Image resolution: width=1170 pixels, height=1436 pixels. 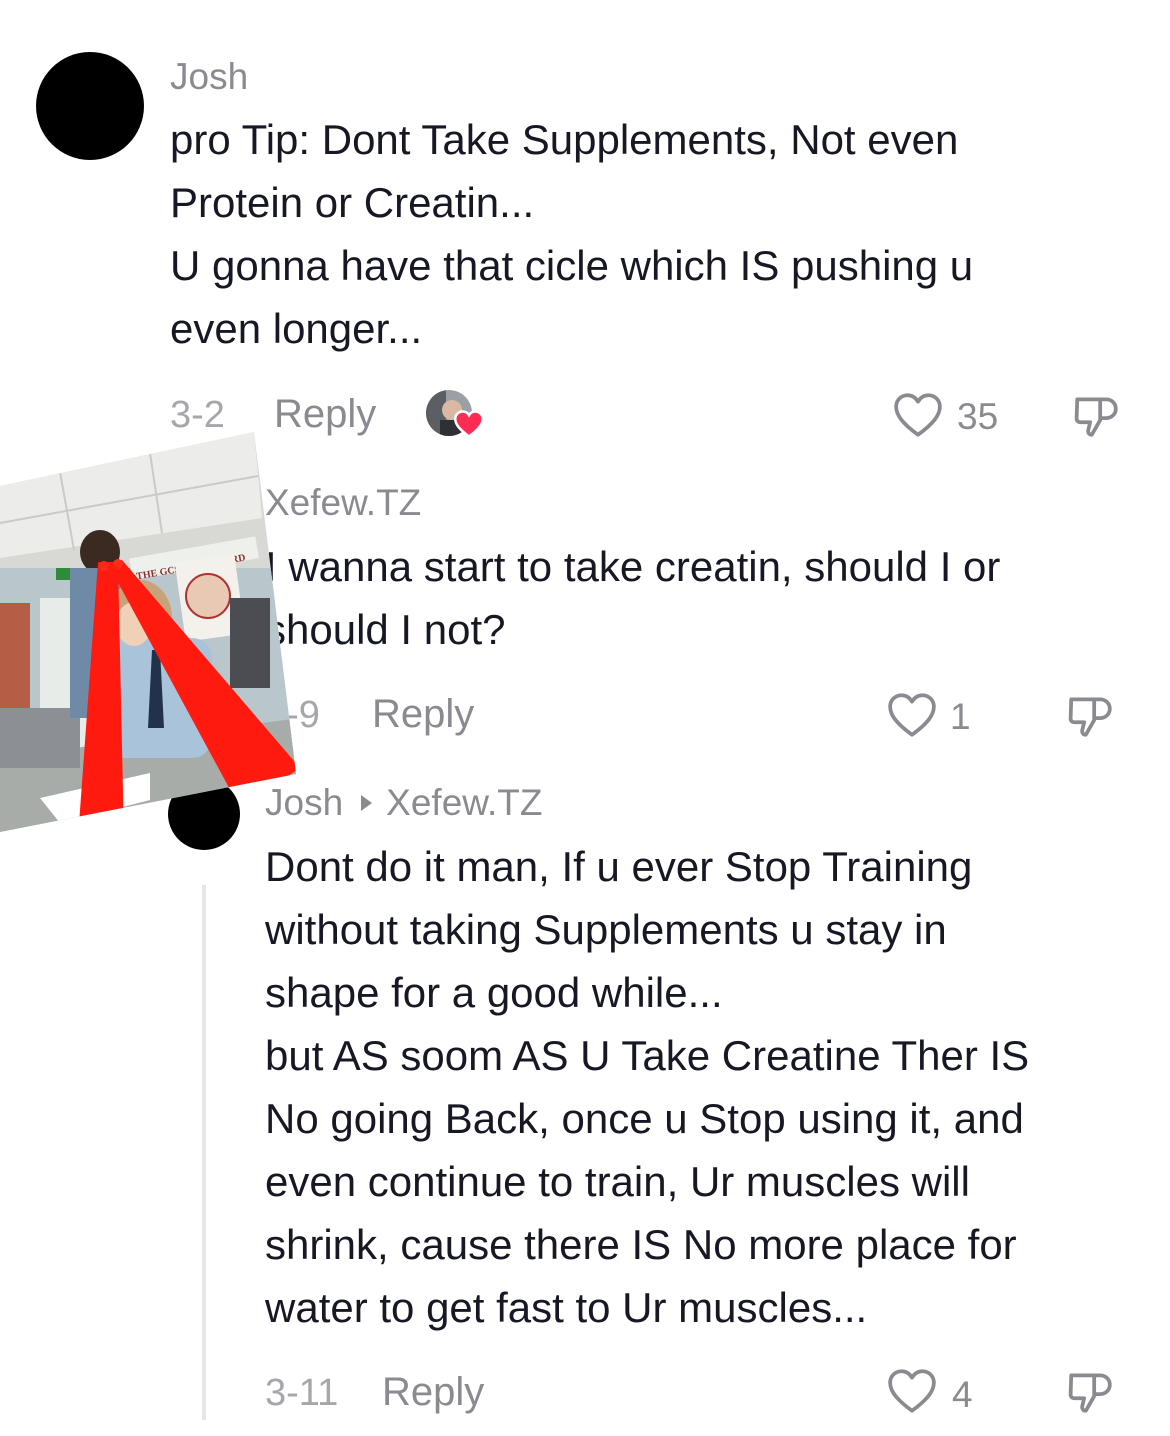 I want to click on reply-header: Josh Xefew.TZ, so click(x=403, y=803).